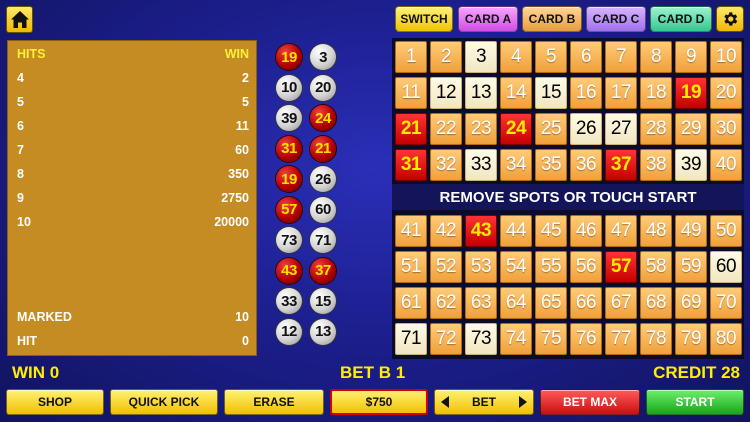  Describe the element at coordinates (164, 402) in the screenshot. I see `quick-pick-button: QUICK PICK` at that location.